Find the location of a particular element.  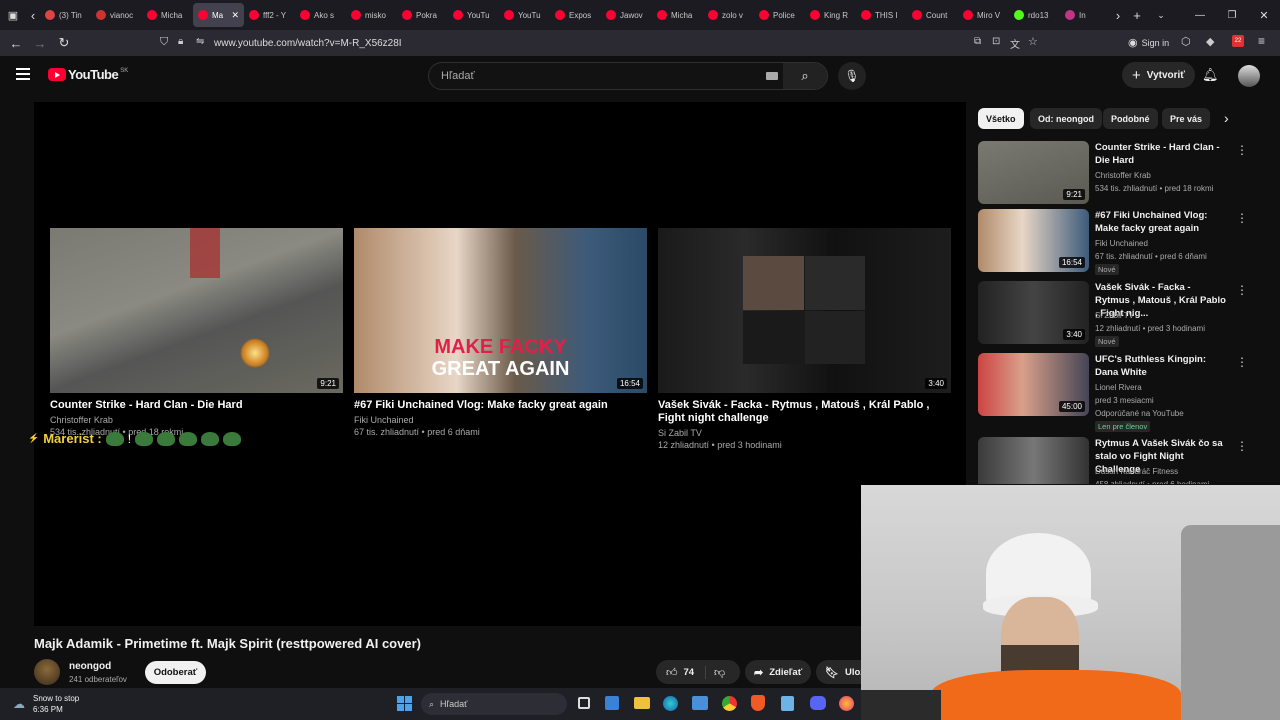

file-explorer-icon is located at coordinates (642, 703).